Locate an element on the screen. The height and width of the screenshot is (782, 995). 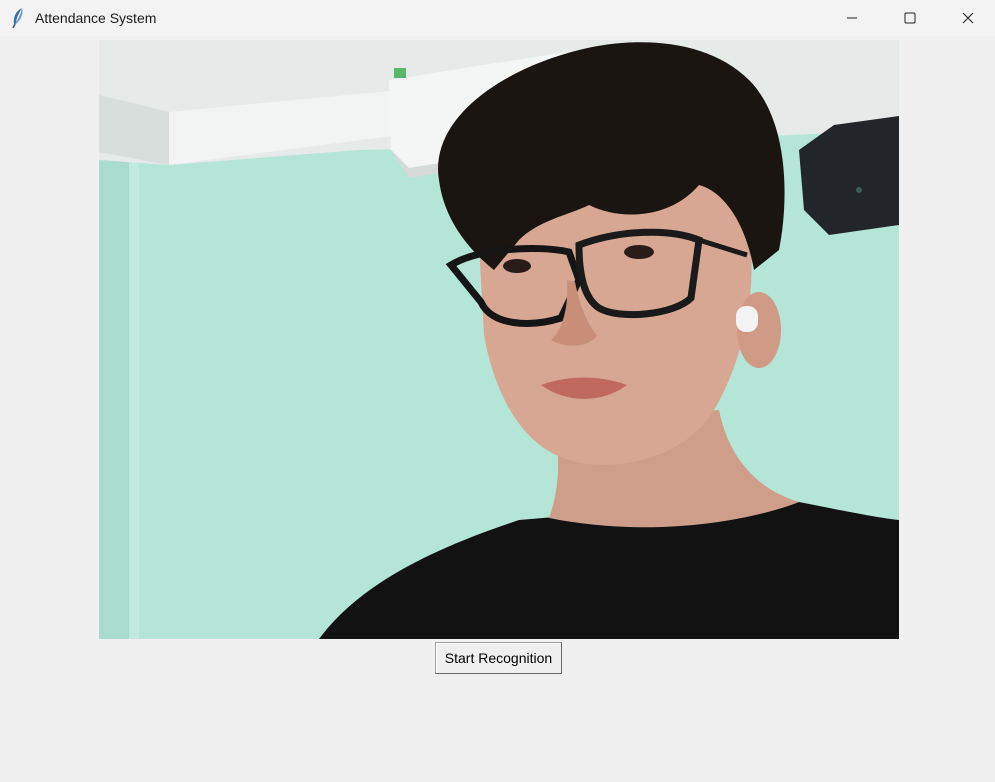
maximize-button is located at coordinates (910, 18).